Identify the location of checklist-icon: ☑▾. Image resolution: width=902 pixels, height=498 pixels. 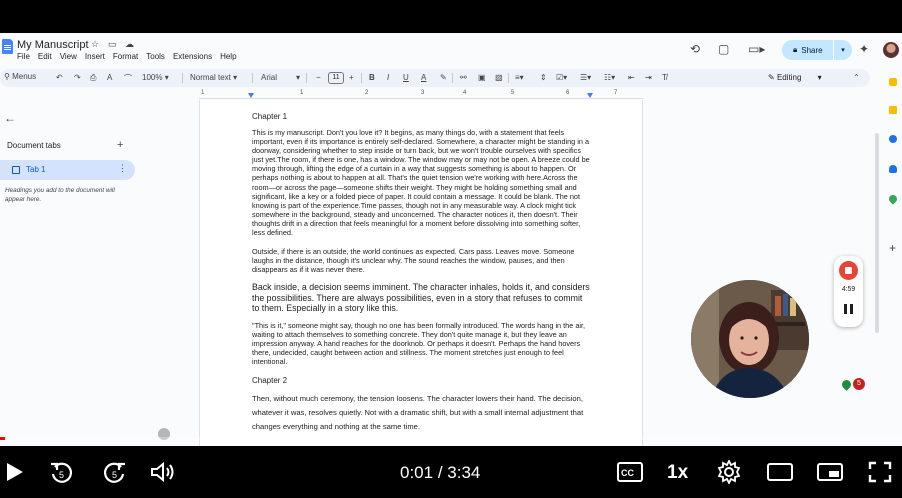
(561, 77).